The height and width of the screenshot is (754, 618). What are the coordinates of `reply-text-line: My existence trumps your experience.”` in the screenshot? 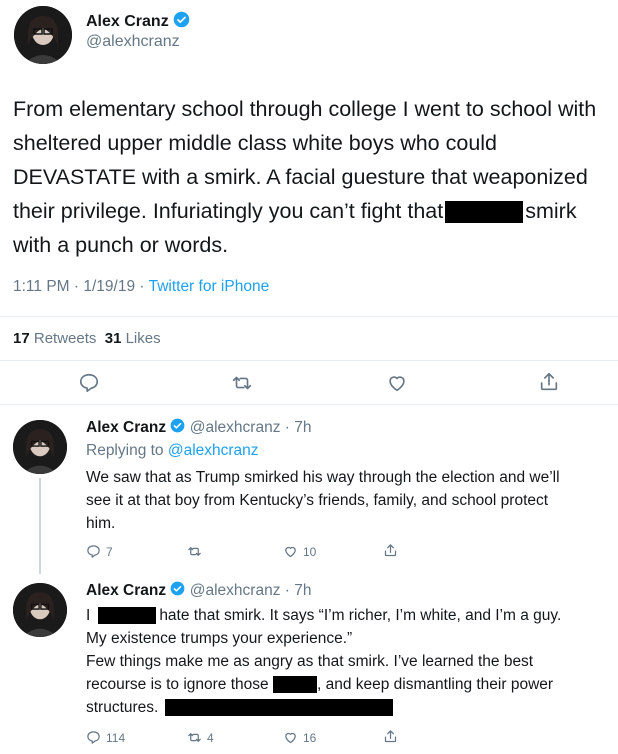 It's located at (219, 638).